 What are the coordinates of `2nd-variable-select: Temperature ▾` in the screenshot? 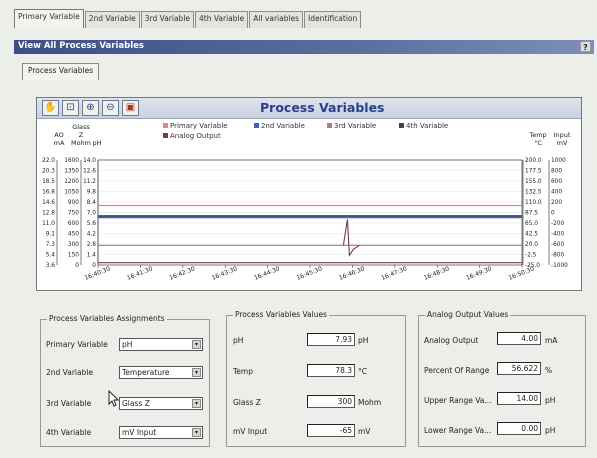 It's located at (161, 372).